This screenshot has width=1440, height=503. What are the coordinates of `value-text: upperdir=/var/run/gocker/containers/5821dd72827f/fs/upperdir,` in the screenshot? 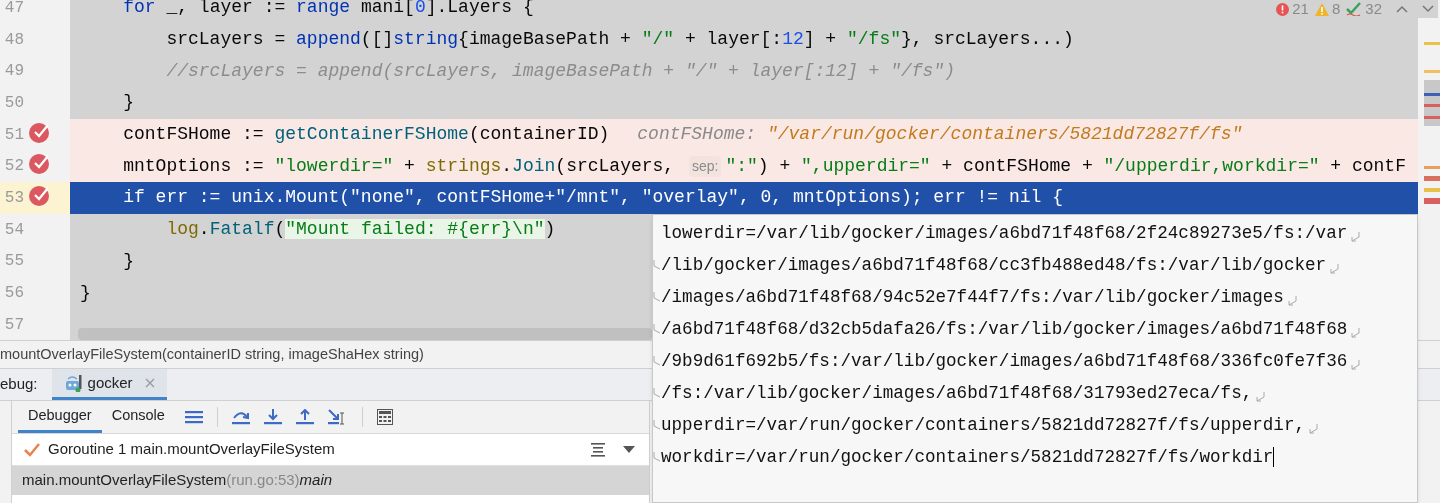 It's located at (983, 425).